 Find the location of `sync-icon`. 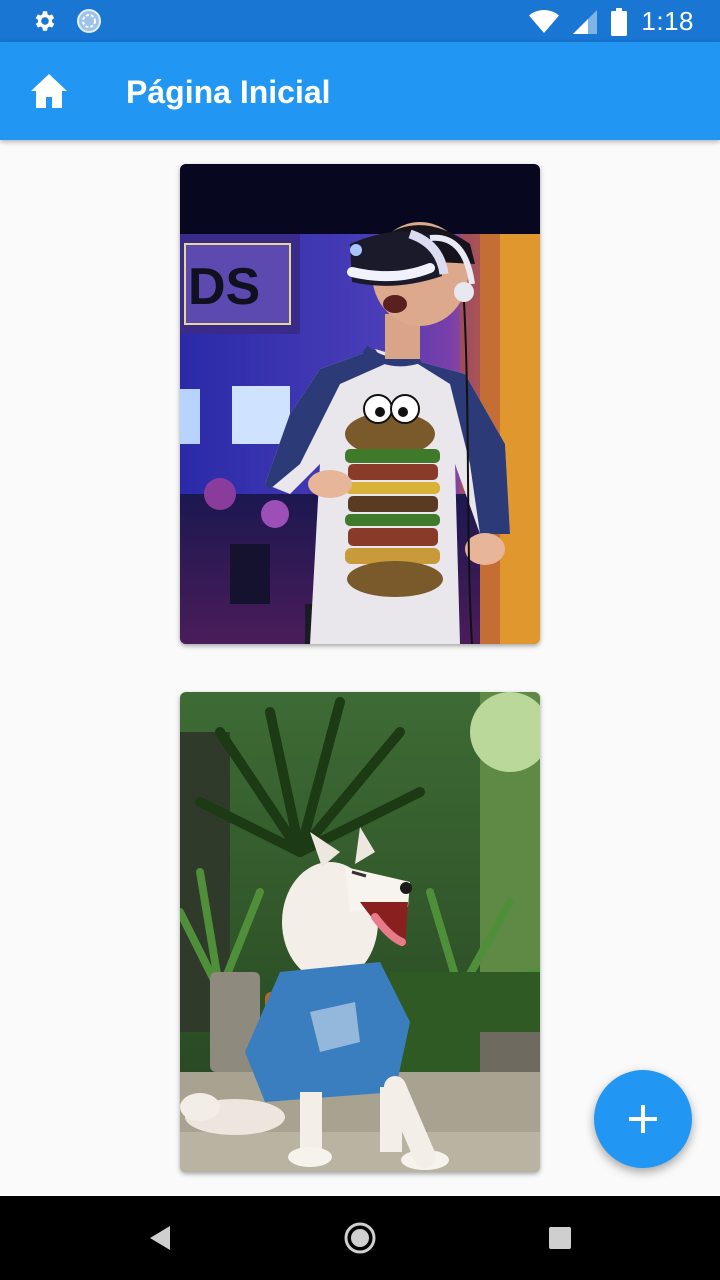

sync-icon is located at coordinates (89, 21).